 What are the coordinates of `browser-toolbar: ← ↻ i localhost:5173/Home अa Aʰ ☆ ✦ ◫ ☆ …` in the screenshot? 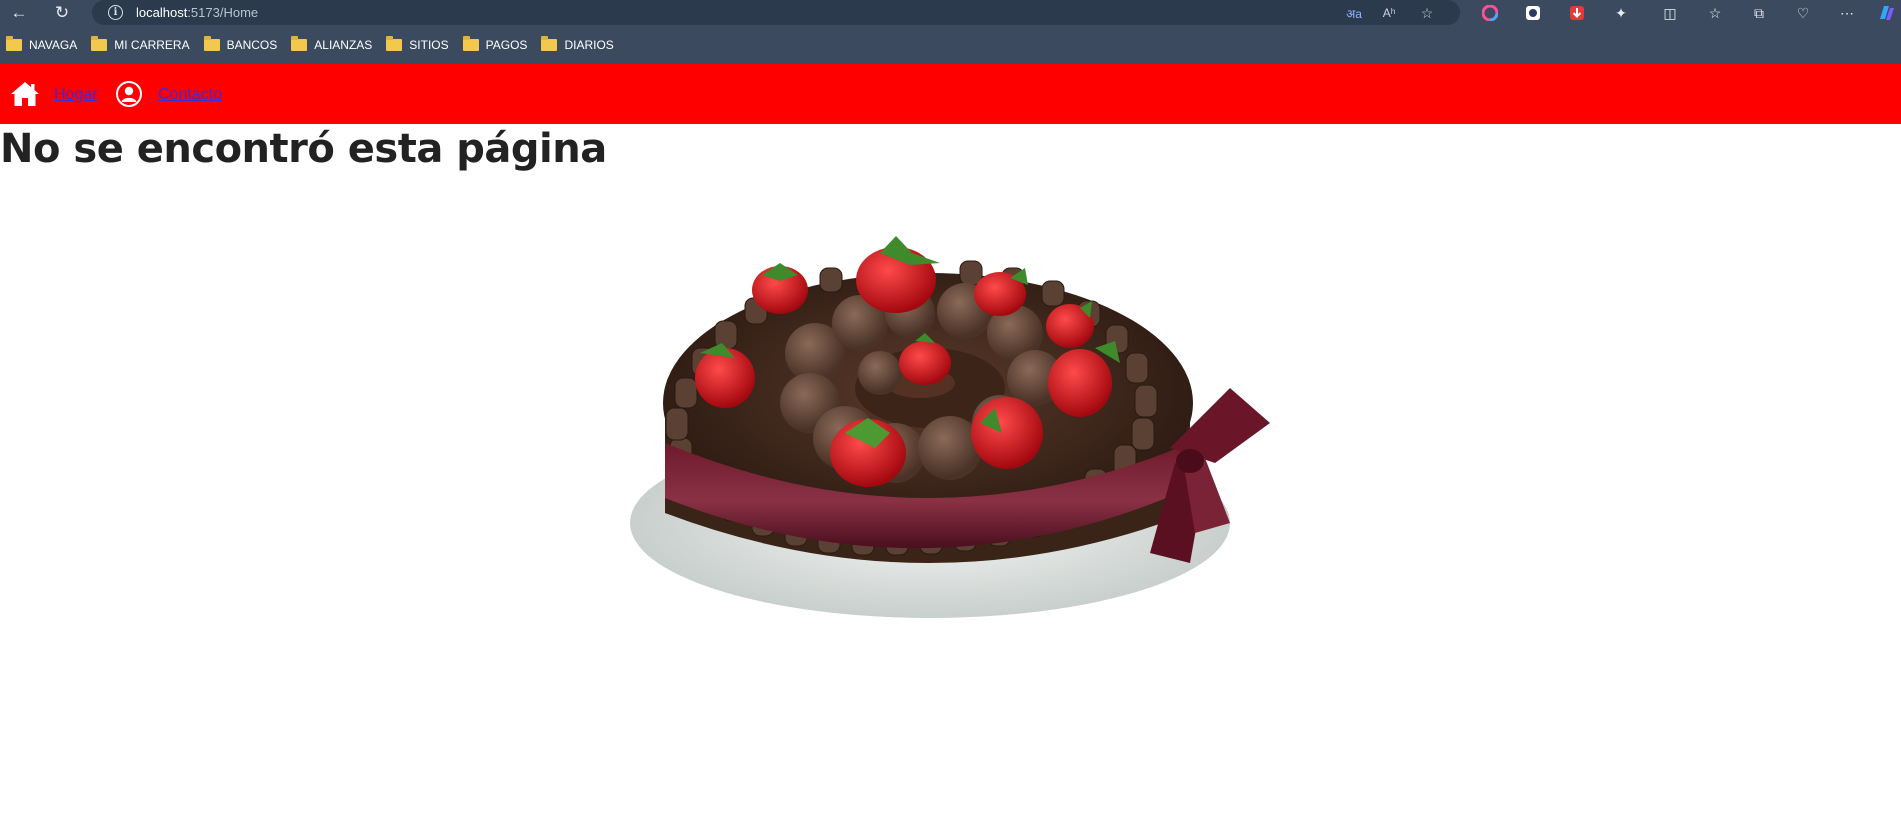 It's located at (950, 13).